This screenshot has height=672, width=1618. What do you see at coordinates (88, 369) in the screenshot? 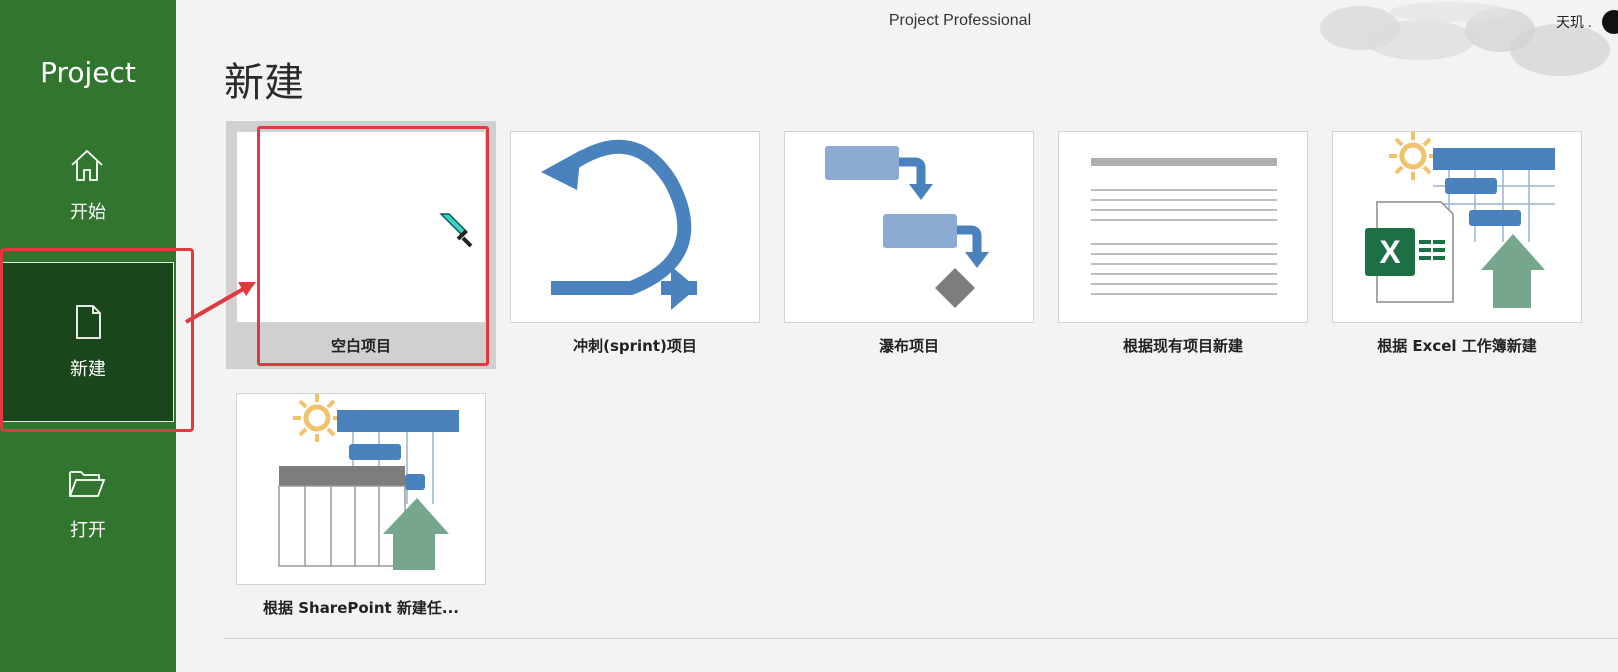
I see `sidebar-item-label: 新建` at bounding box center [88, 369].